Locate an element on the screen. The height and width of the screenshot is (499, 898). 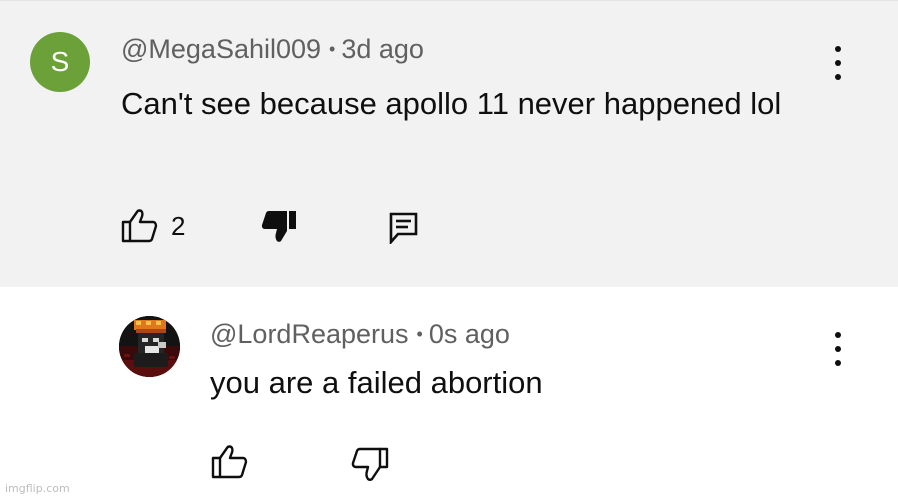
author-name: @LordReaperus is located at coordinates (309, 334).